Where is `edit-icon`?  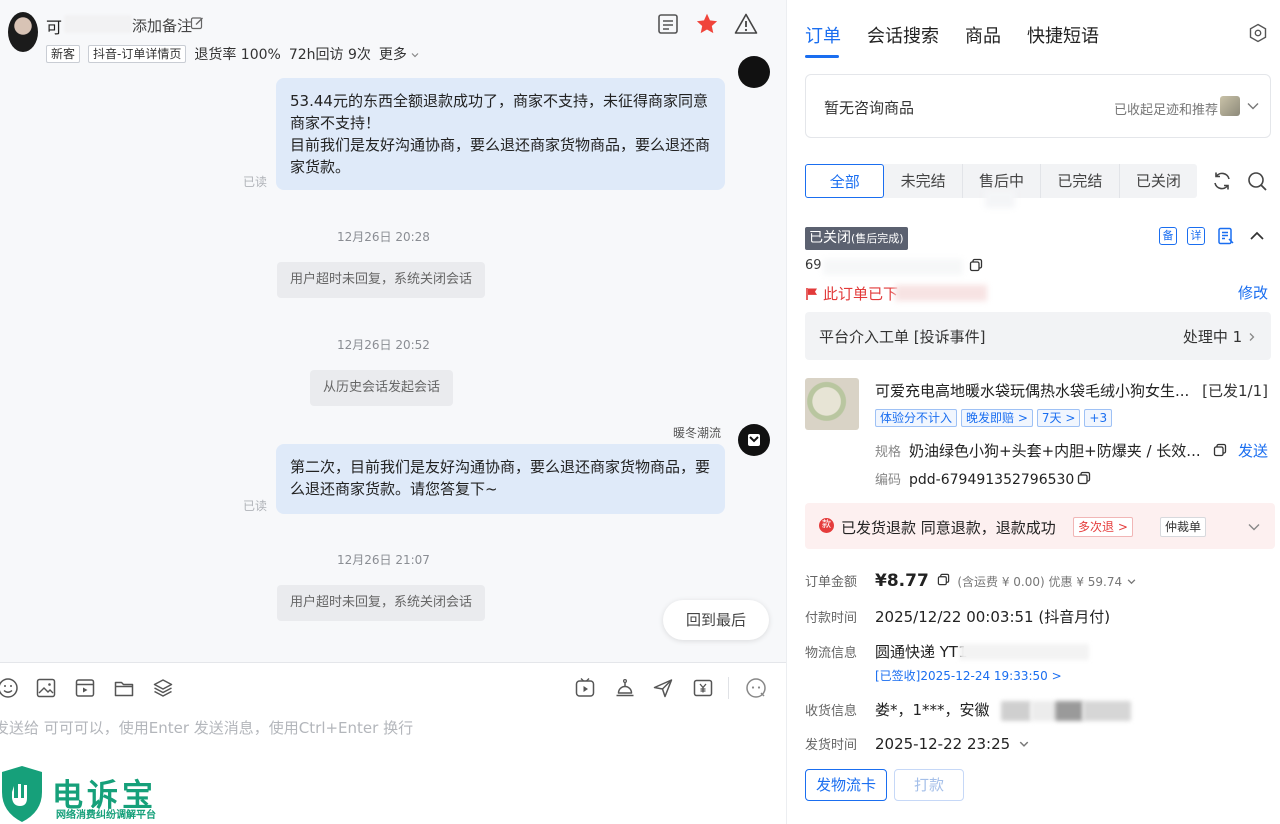 edit-icon is located at coordinates (197, 23).